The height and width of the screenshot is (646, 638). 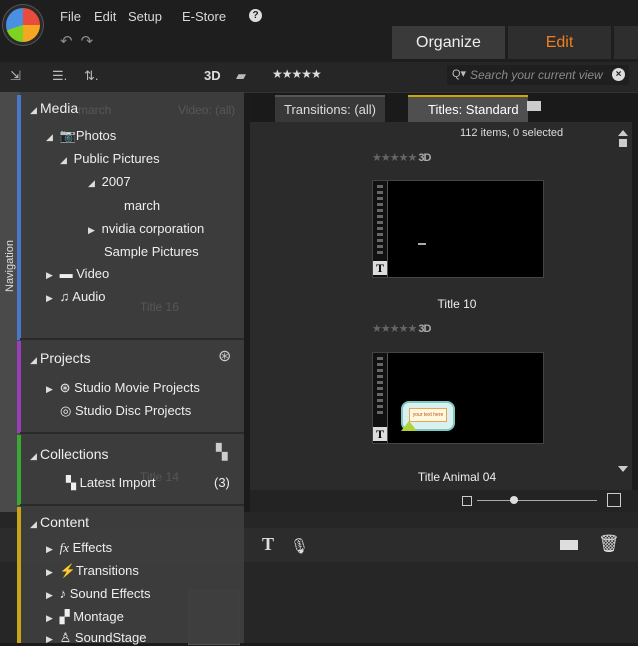 I want to click on item-label: Transitions, so click(x=107, y=570).